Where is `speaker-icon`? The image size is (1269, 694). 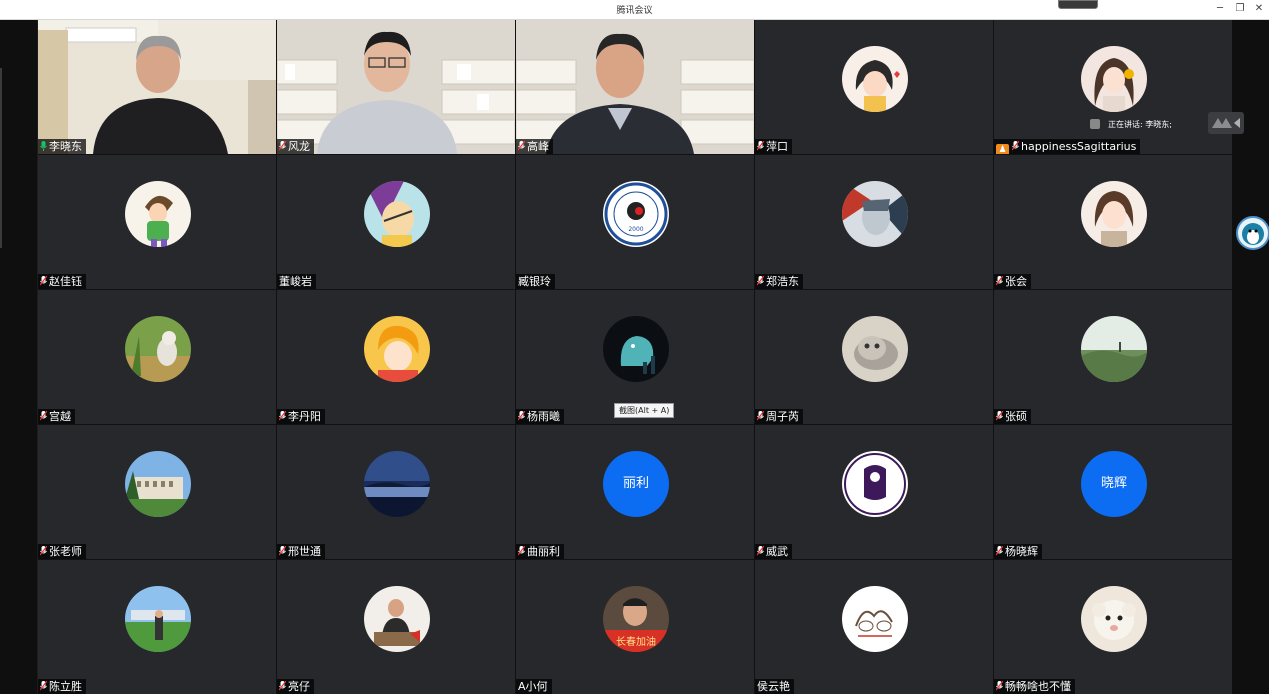 speaker-icon is located at coordinates (1095, 124).